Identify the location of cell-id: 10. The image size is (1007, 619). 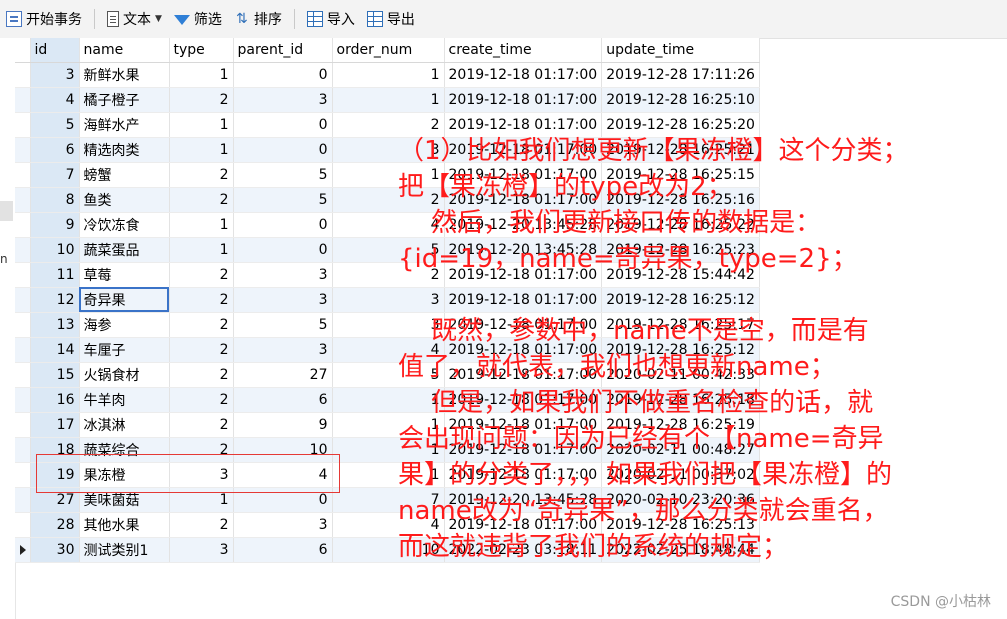
(55, 250).